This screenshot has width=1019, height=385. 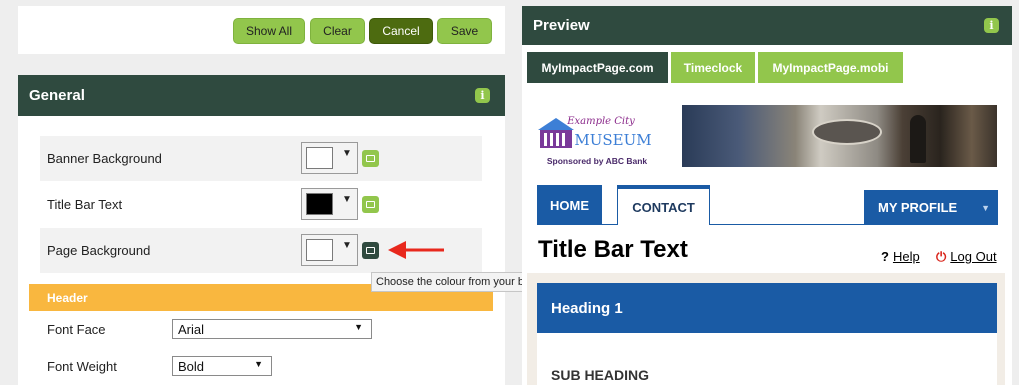 I want to click on nav-my-profile-label: MY PROFILE, so click(x=918, y=207).